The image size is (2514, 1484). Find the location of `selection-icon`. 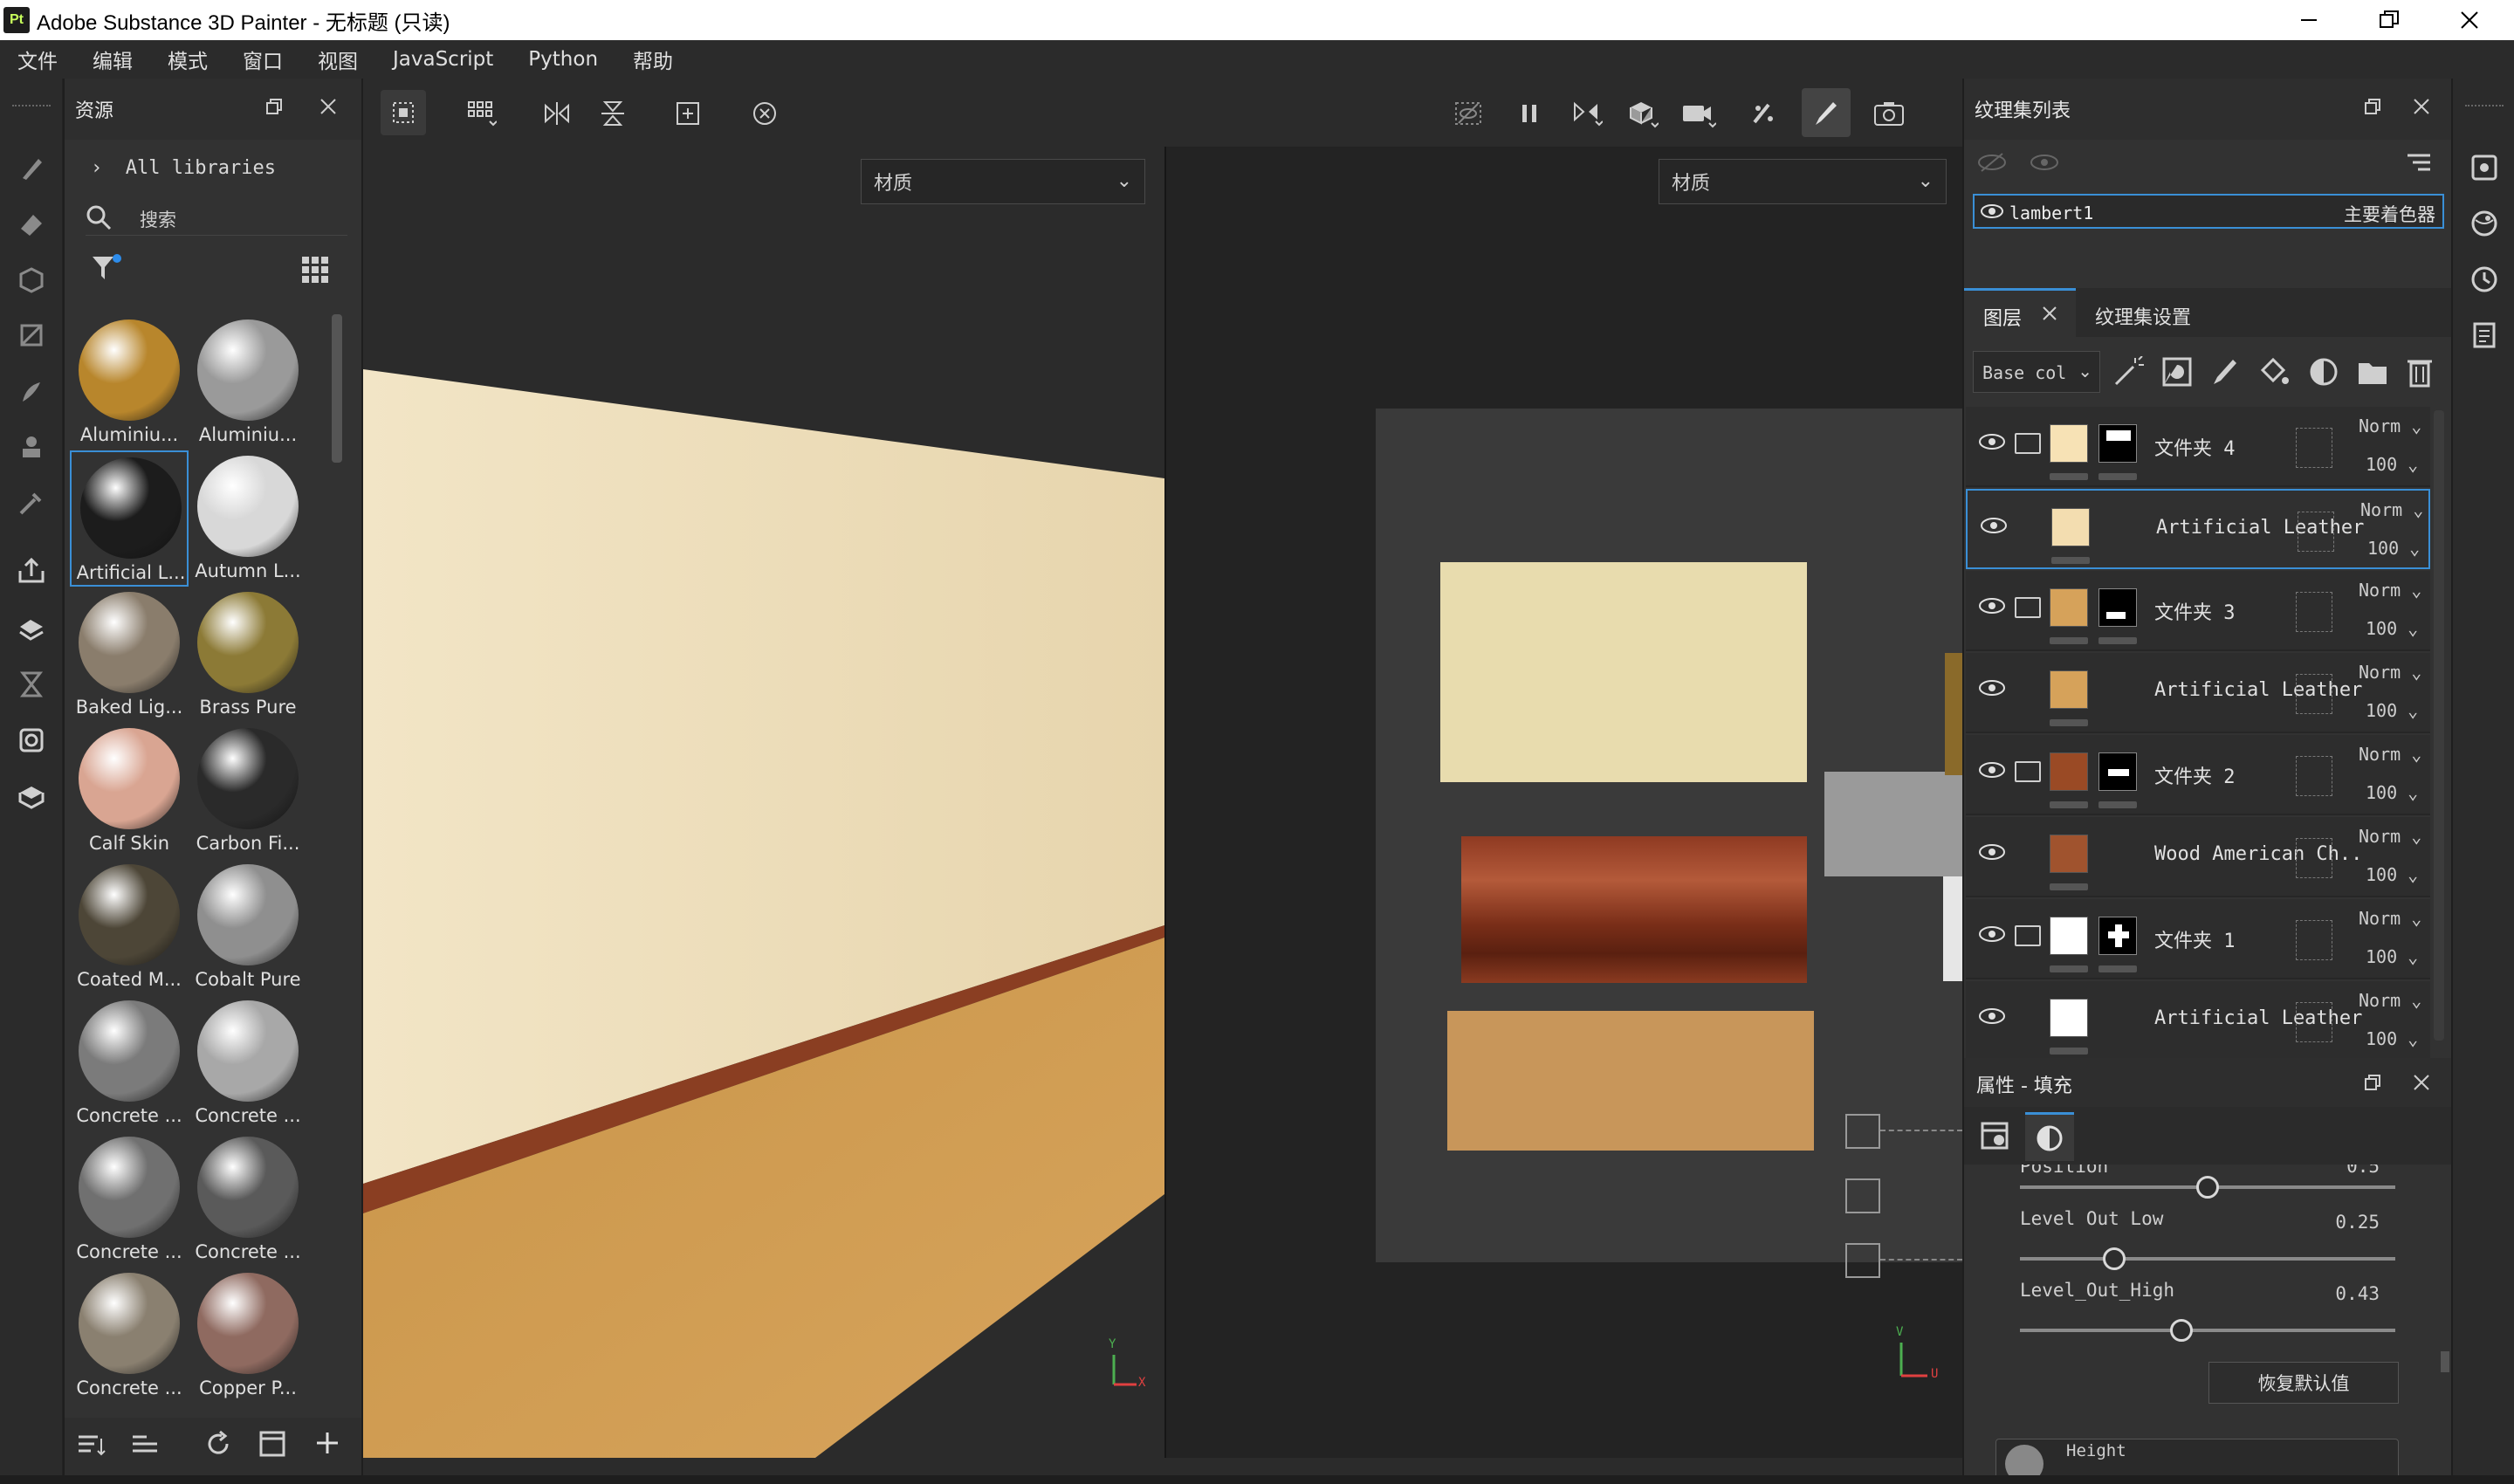

selection-icon is located at coordinates (403, 112).